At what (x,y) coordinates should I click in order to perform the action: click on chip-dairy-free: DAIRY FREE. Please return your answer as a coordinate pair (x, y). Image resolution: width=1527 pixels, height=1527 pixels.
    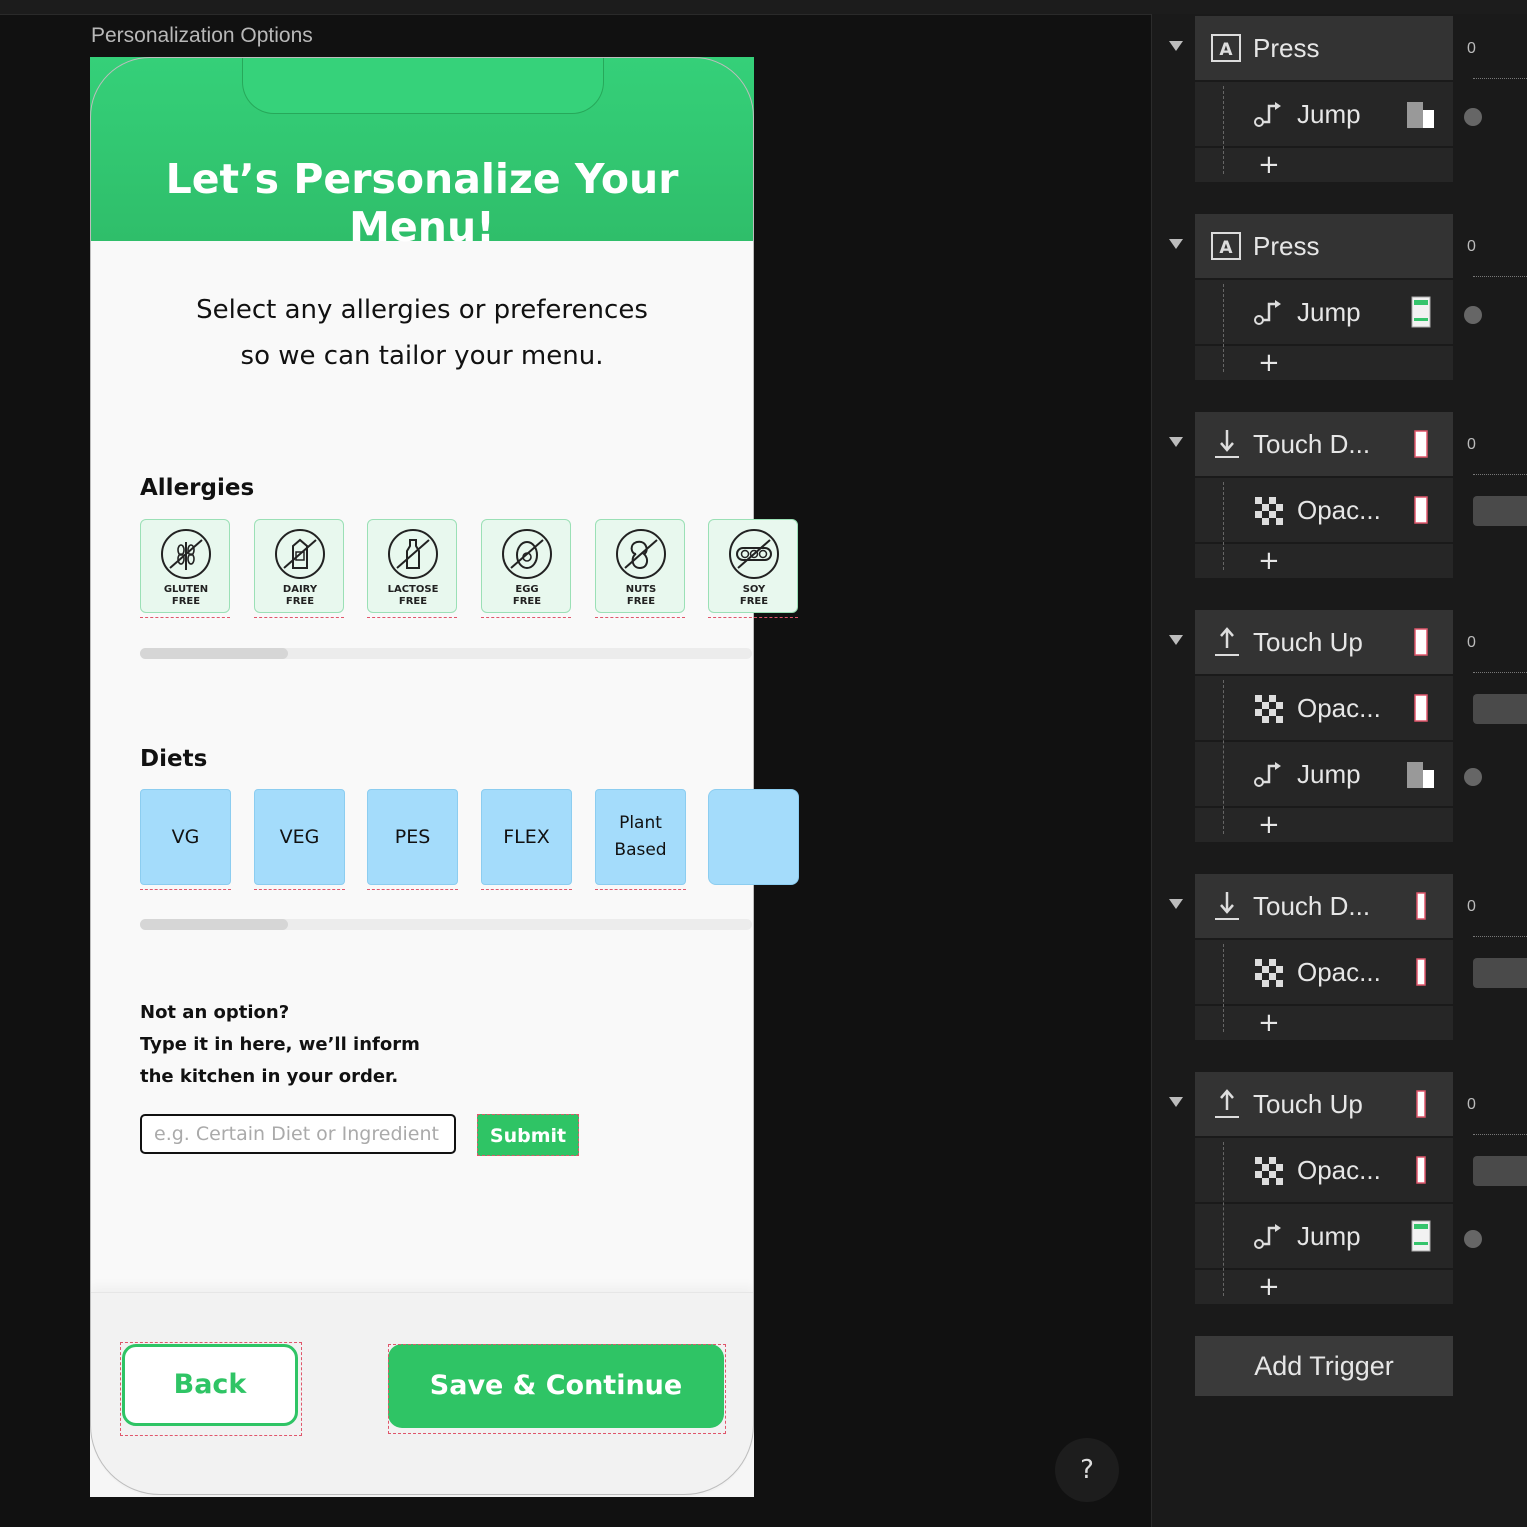
    Looking at the image, I should click on (299, 568).